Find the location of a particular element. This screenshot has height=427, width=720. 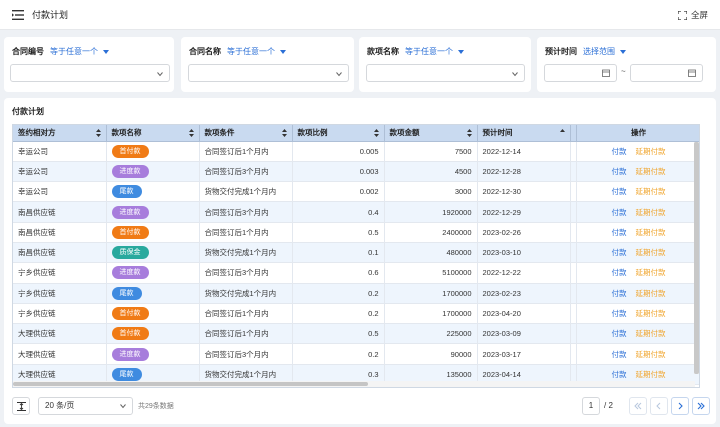

sort-asc-icon is located at coordinates (562, 133).